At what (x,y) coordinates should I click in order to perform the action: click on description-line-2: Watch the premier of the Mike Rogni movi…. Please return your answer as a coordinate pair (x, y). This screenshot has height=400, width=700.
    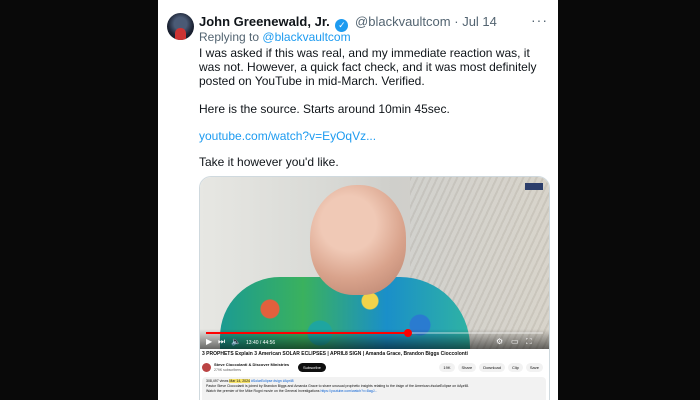
    Looking at the image, I should click on (374, 391).